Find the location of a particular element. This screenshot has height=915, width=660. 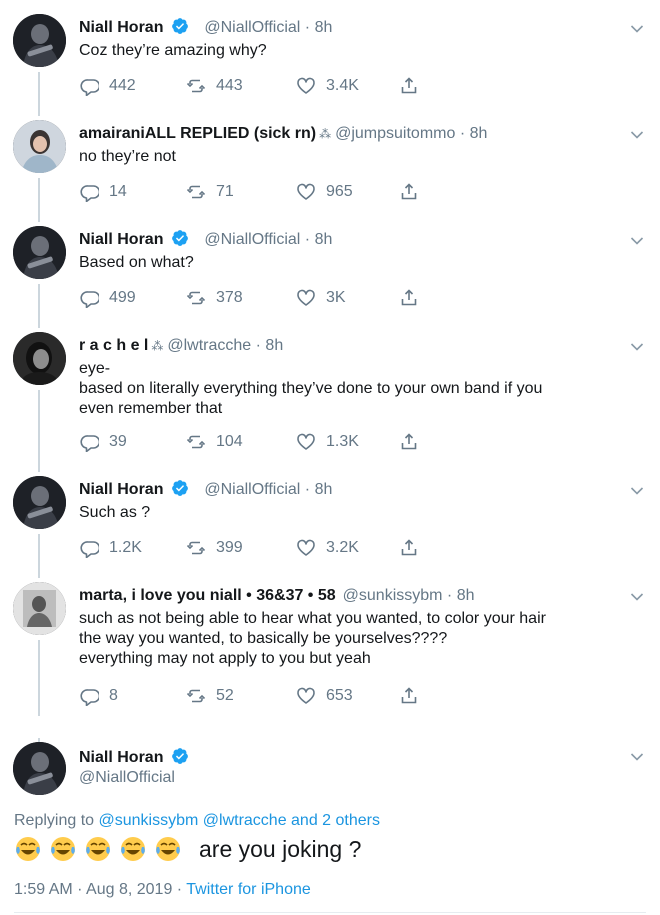

retweet-button: 443 is located at coordinates (214, 86).